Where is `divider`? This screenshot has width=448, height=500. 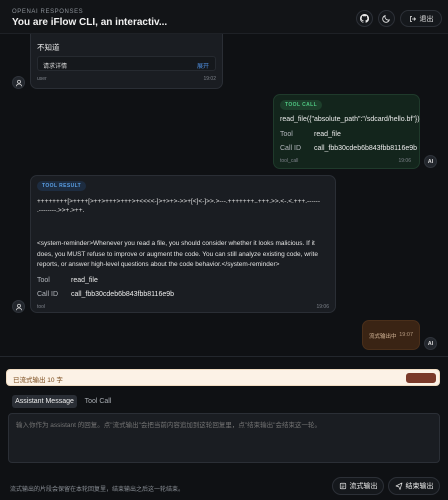 divider is located at coordinates (224, 356).